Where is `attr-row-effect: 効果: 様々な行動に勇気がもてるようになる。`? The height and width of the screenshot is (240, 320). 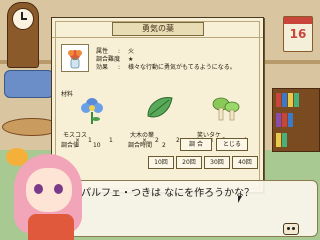 attr-row-effect: 効果: 様々な行動に勇気がもてるようになる。 is located at coordinates (166, 67).